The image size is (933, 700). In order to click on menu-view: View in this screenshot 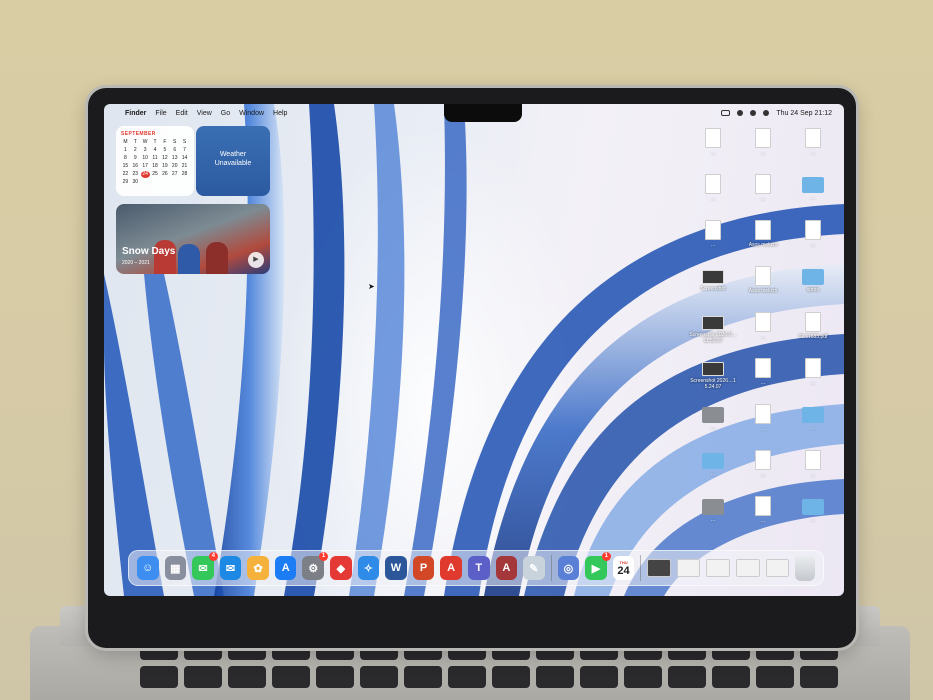, I will do `click(204, 113)`.